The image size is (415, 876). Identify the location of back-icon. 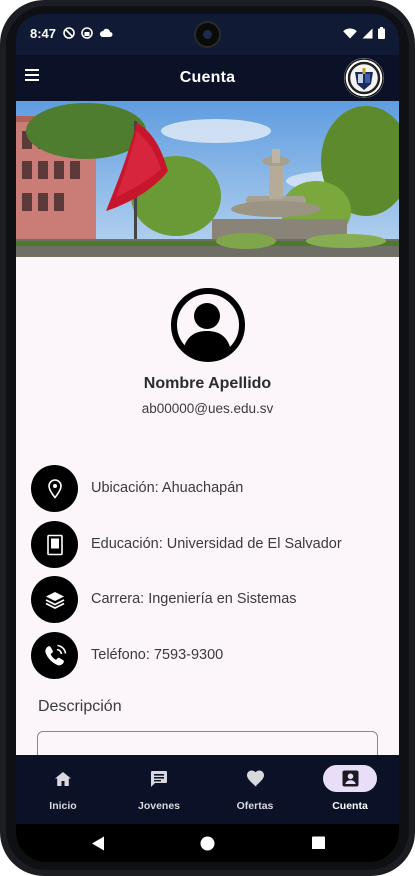
(98, 843).